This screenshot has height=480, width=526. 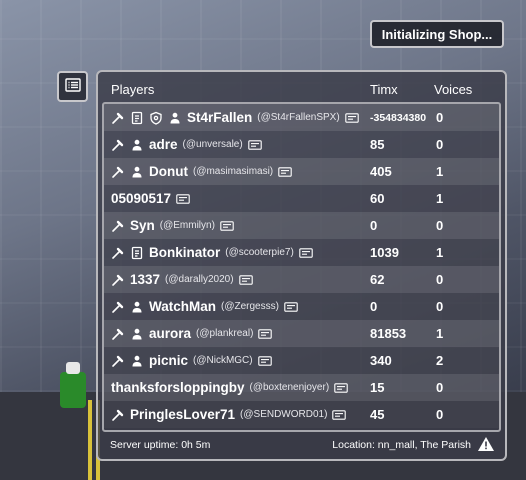 I want to click on player-name-cell: picnic (@NickMGC), so click(x=235, y=360).